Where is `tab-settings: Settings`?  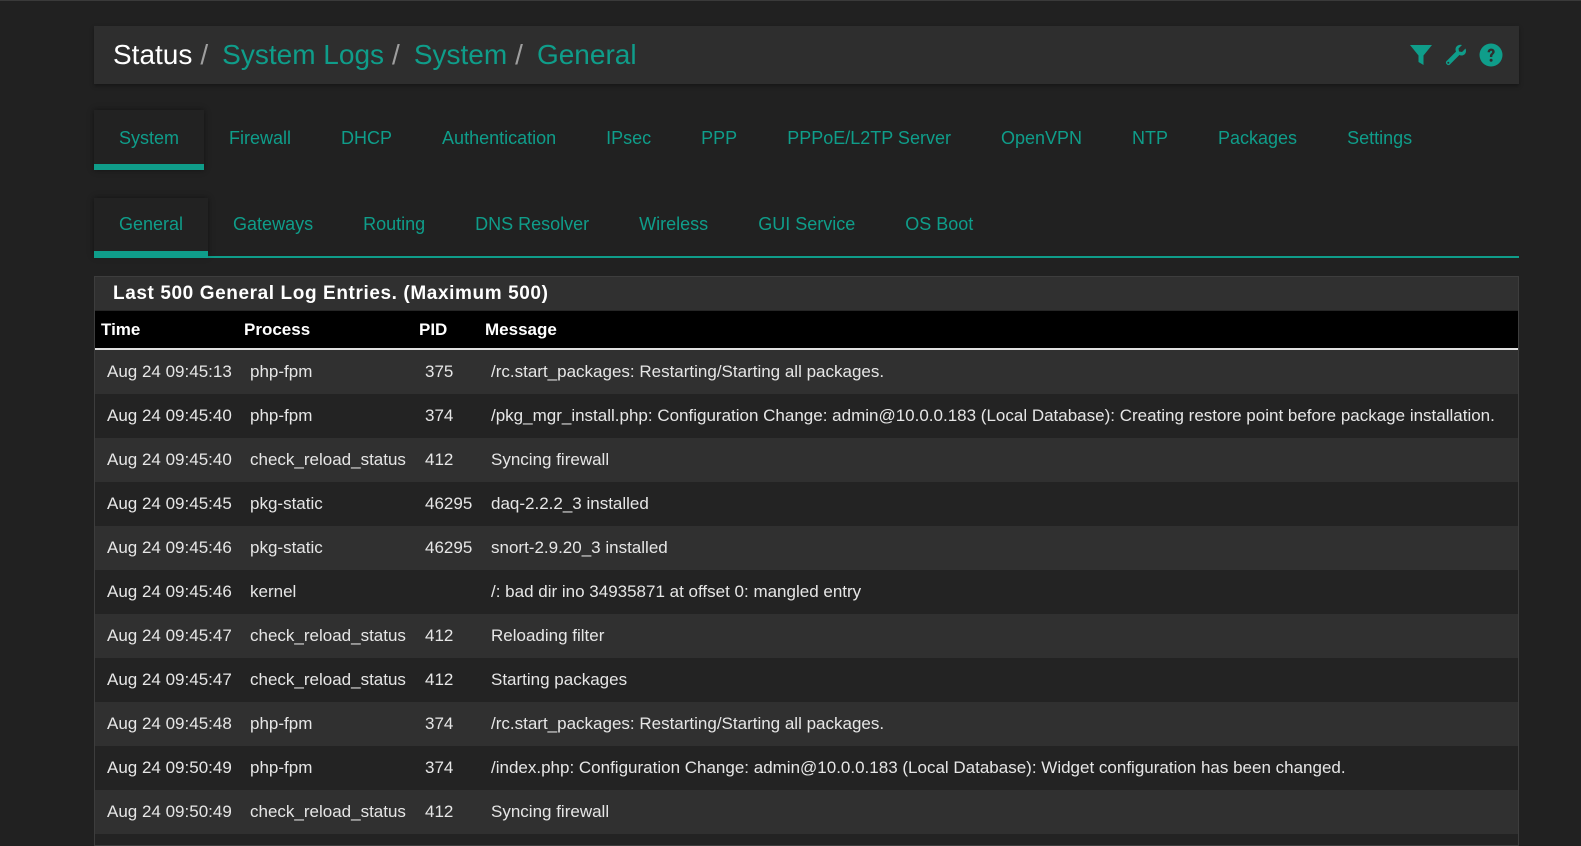 tab-settings: Settings is located at coordinates (1379, 140).